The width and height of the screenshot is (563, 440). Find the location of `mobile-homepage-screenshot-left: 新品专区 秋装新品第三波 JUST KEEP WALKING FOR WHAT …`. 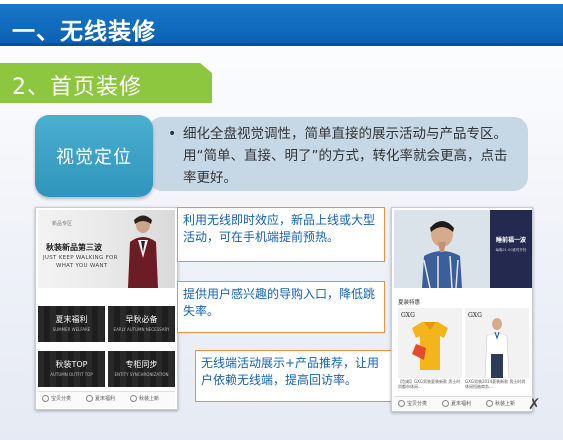

mobile-homepage-screenshot-left: 新品专区 秋装新品第三波 JUST KEEP WALKING FOR WHAT … is located at coordinates (106, 308).